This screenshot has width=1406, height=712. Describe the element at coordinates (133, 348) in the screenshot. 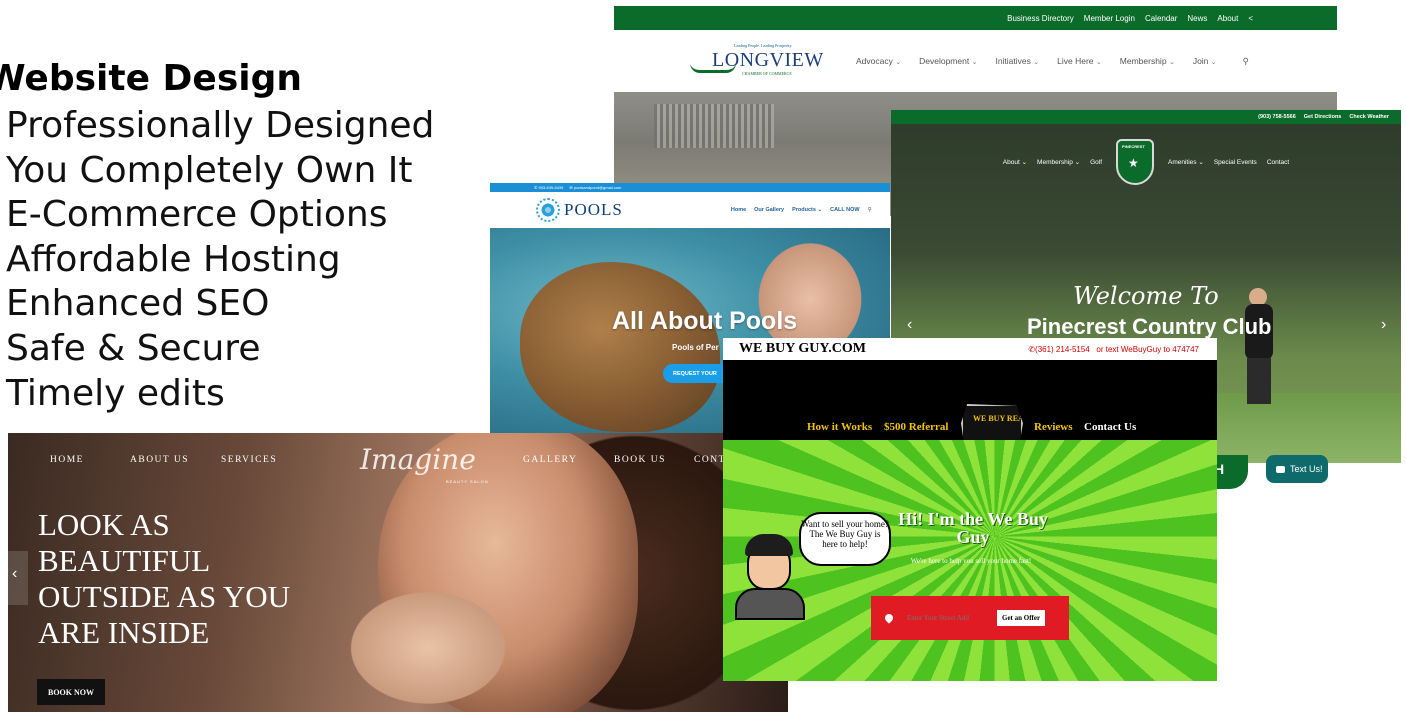

I see `feature-item: Safe & Secure` at that location.